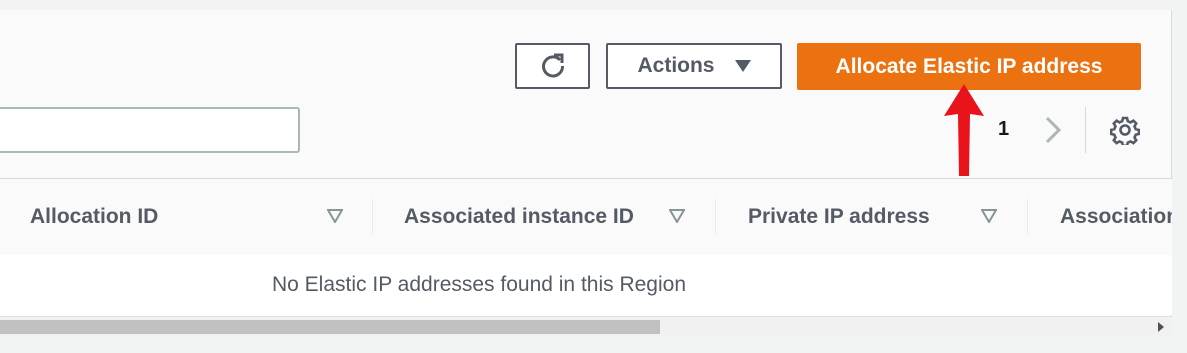 The width and height of the screenshot is (1187, 353). What do you see at coordinates (1161, 327) in the screenshot?
I see `scroll-right-arrow-icon` at bounding box center [1161, 327].